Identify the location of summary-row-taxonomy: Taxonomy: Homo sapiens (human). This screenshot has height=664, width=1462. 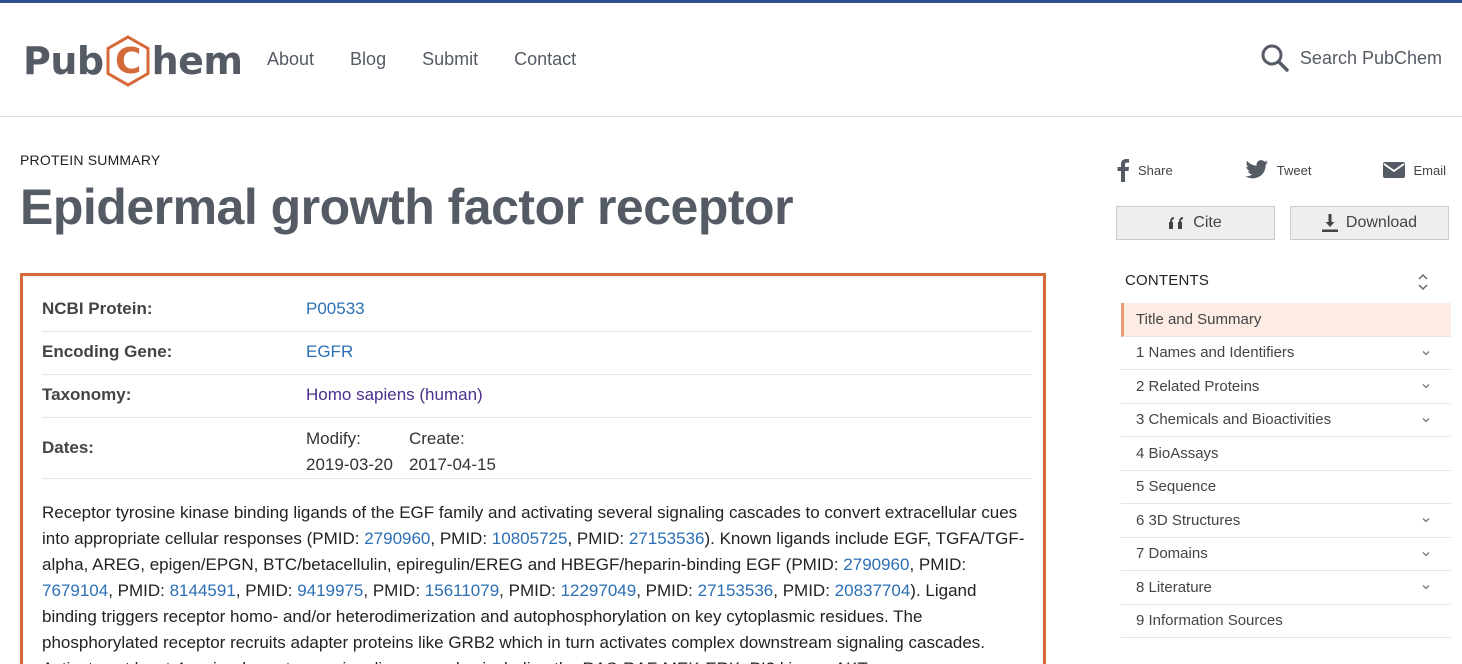
(537, 396).